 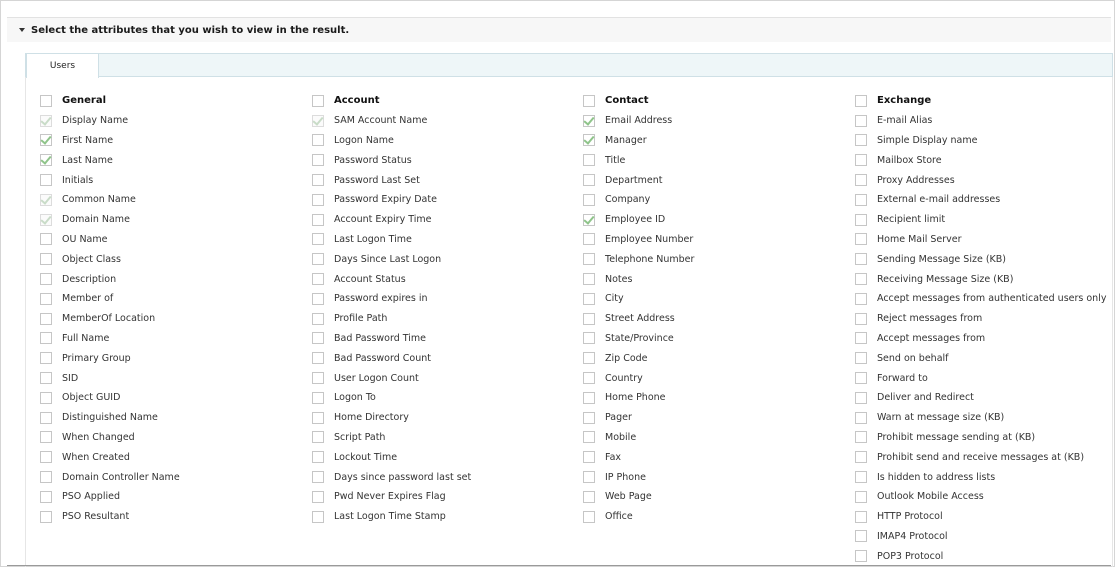 What do you see at coordinates (638, 517) in the screenshot?
I see `attribute-option: Office` at bounding box center [638, 517].